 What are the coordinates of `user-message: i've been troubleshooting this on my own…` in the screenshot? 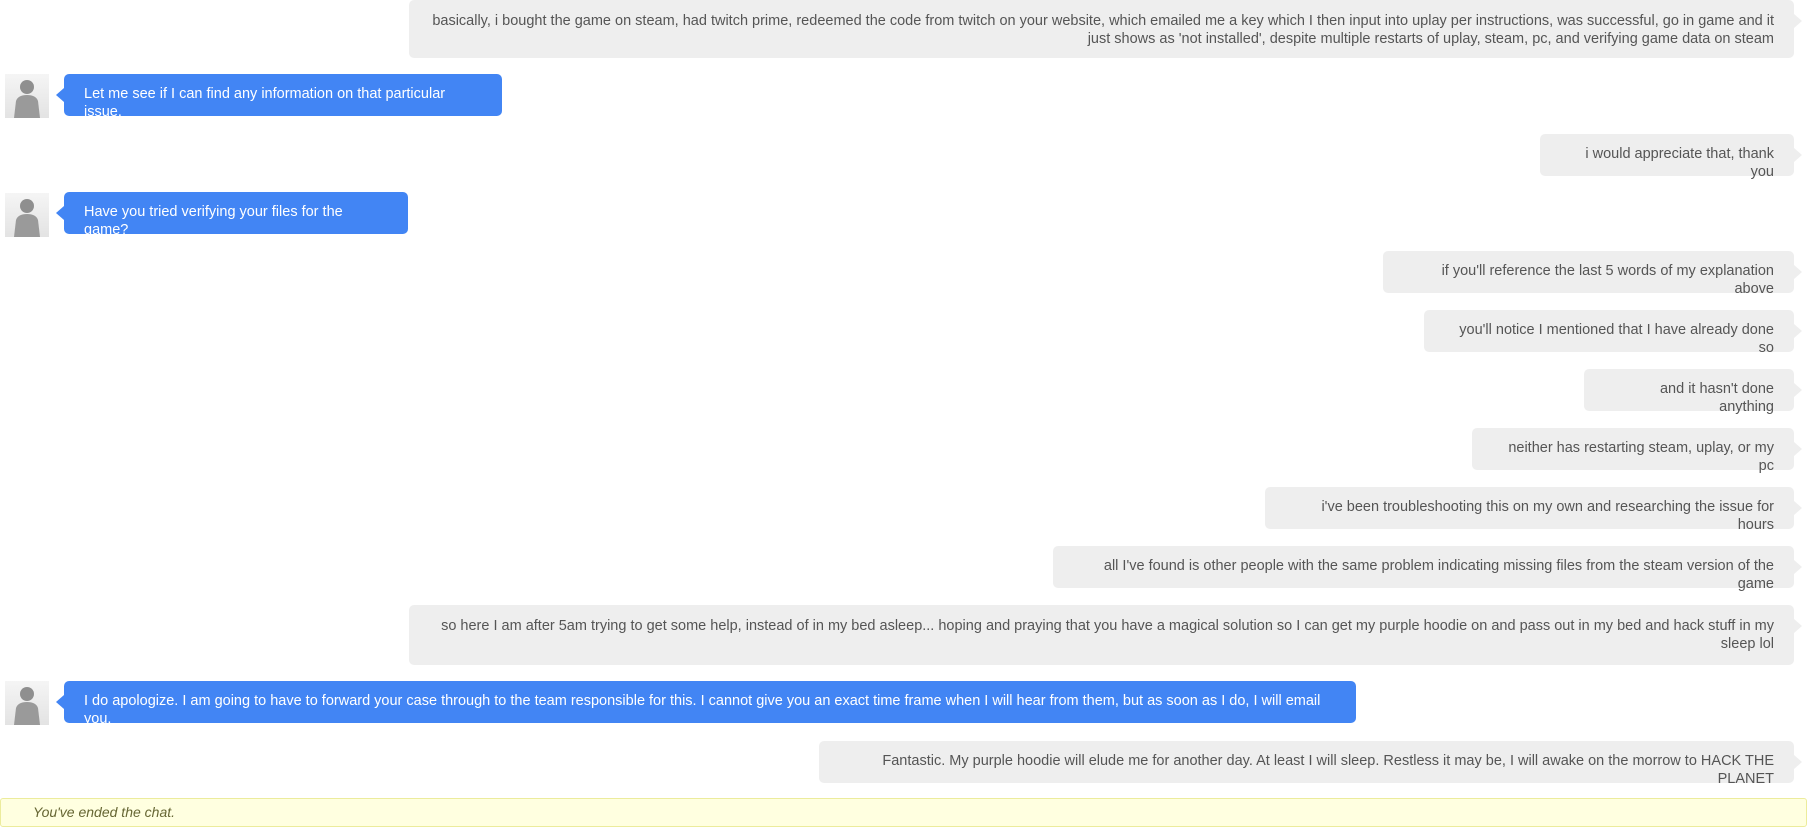 It's located at (1533, 510).